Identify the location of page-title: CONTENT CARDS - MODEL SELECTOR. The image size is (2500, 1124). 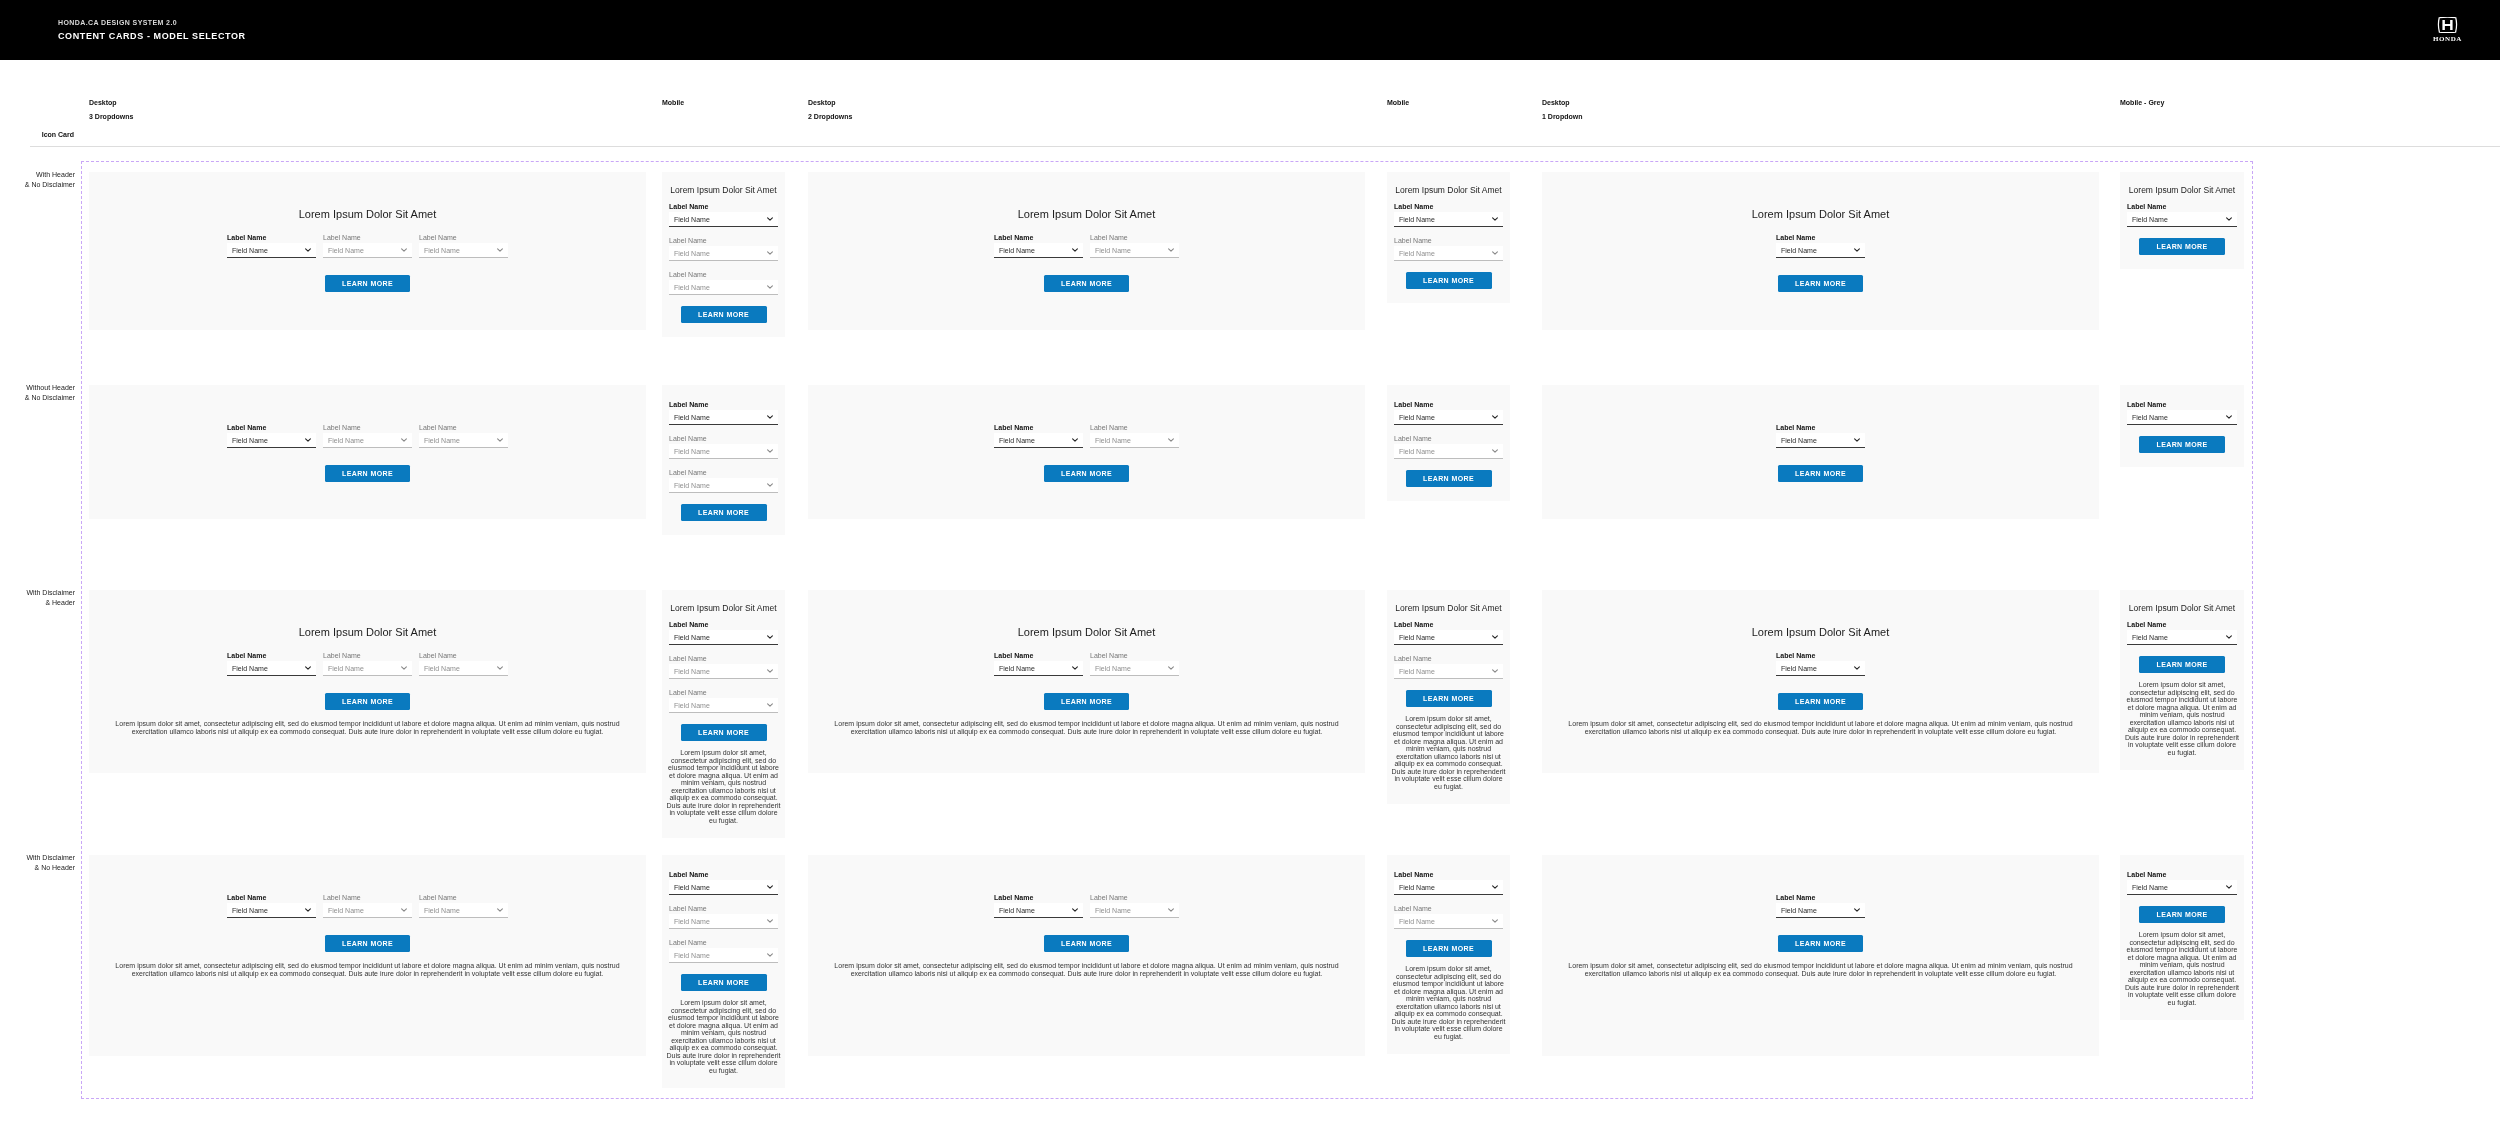
(152, 36).